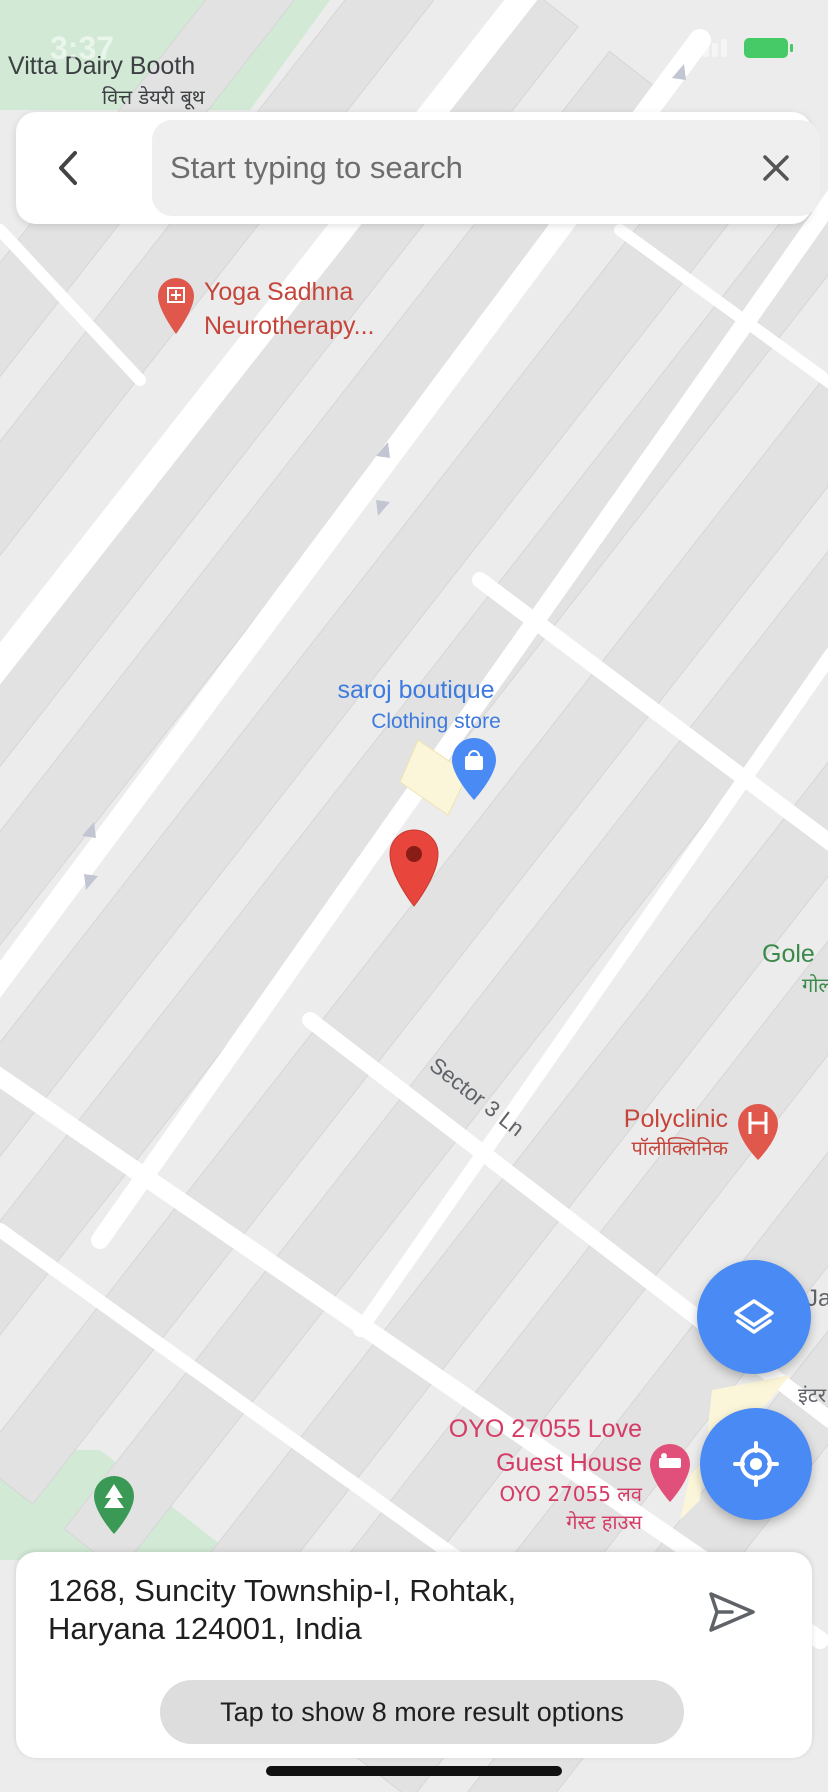 The image size is (828, 1792). I want to click on result-address-line: Haryana 124001, India, so click(205, 1628).